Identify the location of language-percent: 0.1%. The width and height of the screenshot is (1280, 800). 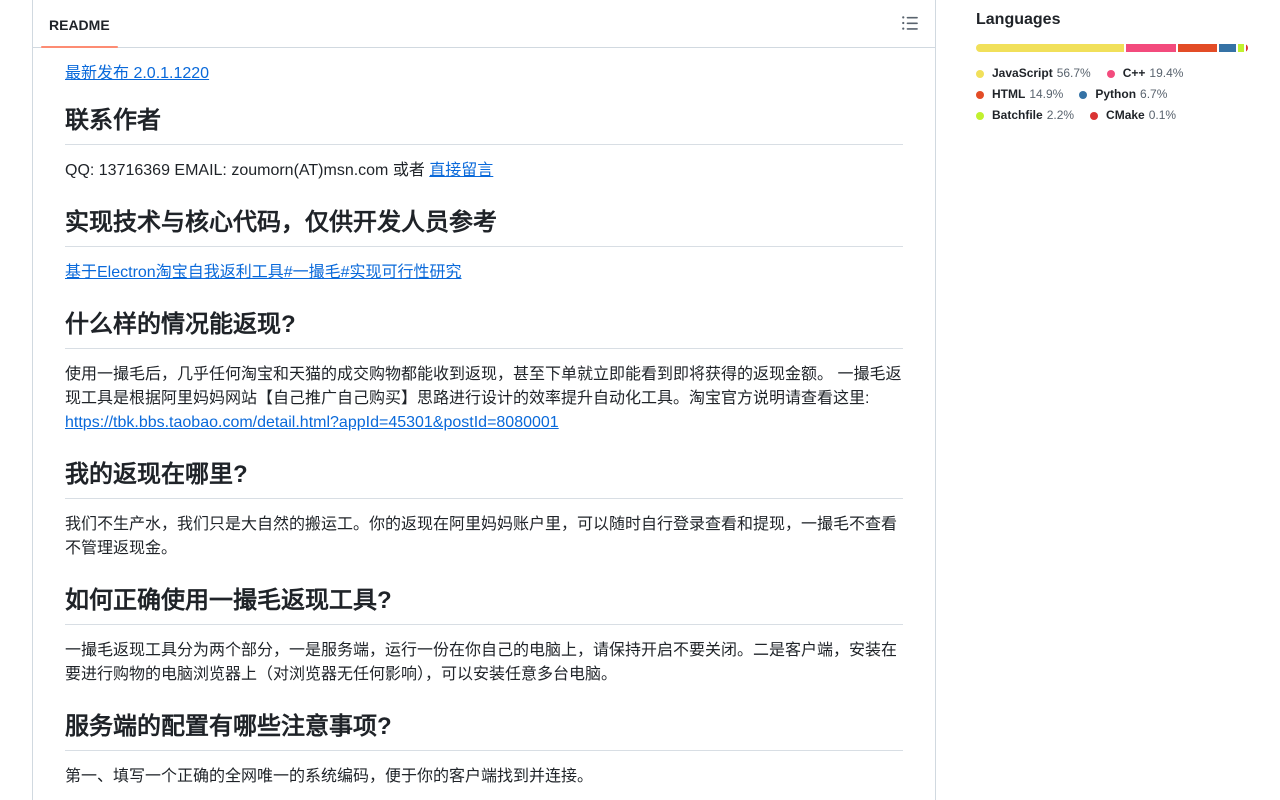
(1162, 115).